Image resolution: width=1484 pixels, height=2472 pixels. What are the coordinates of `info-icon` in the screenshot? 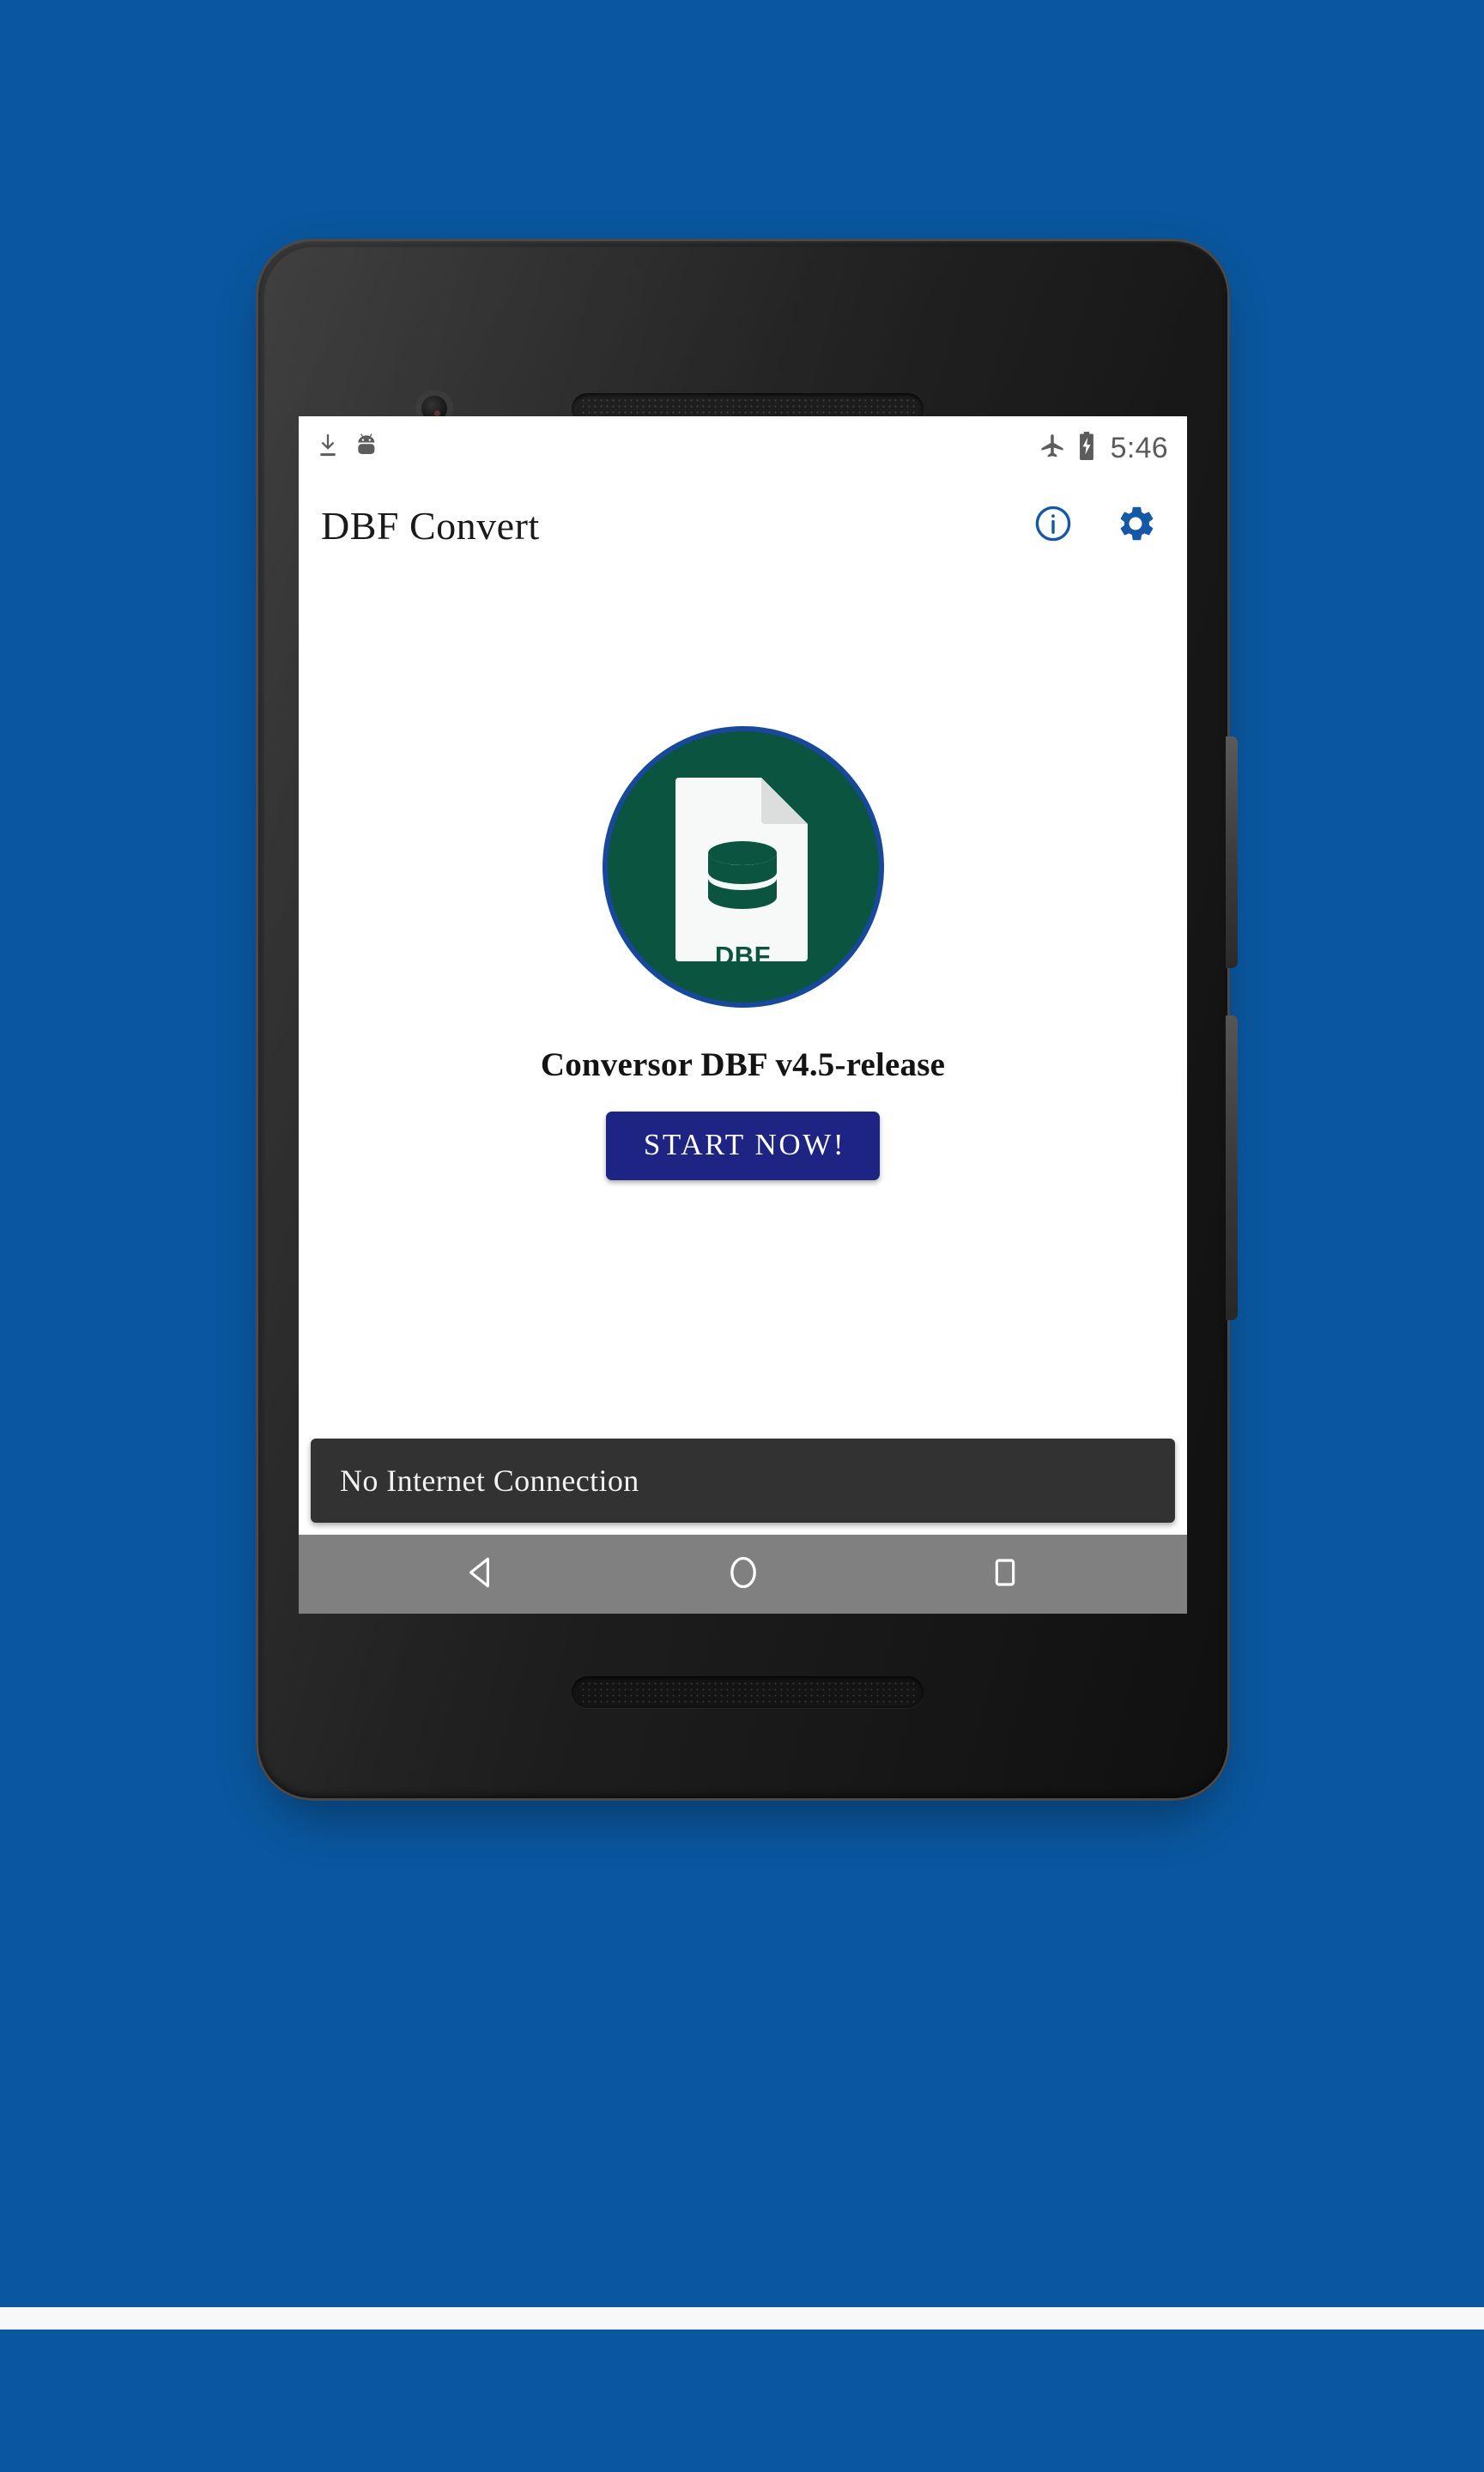 It's located at (1053, 525).